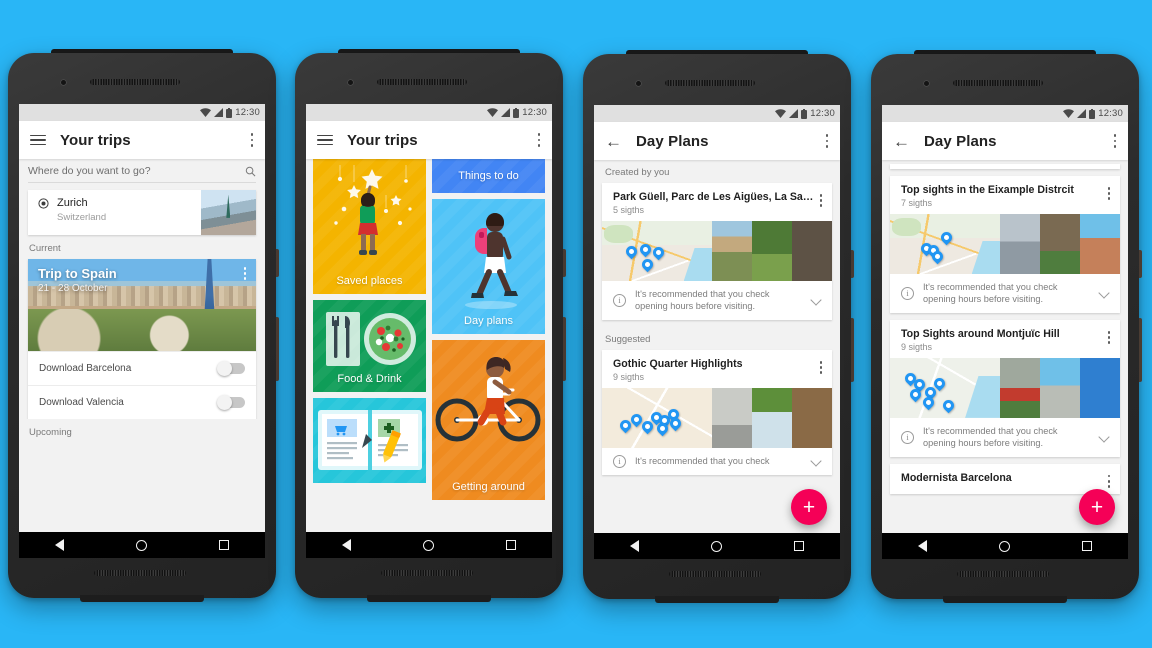  I want to click on tile-getting-around: Getting around, so click(488, 420).